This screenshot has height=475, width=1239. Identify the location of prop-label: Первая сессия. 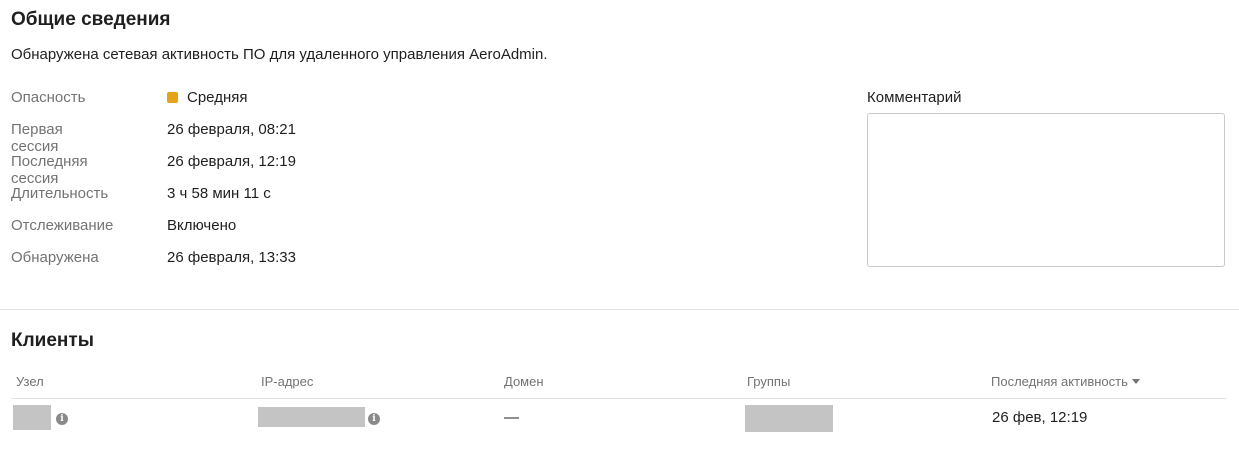
(37, 138).